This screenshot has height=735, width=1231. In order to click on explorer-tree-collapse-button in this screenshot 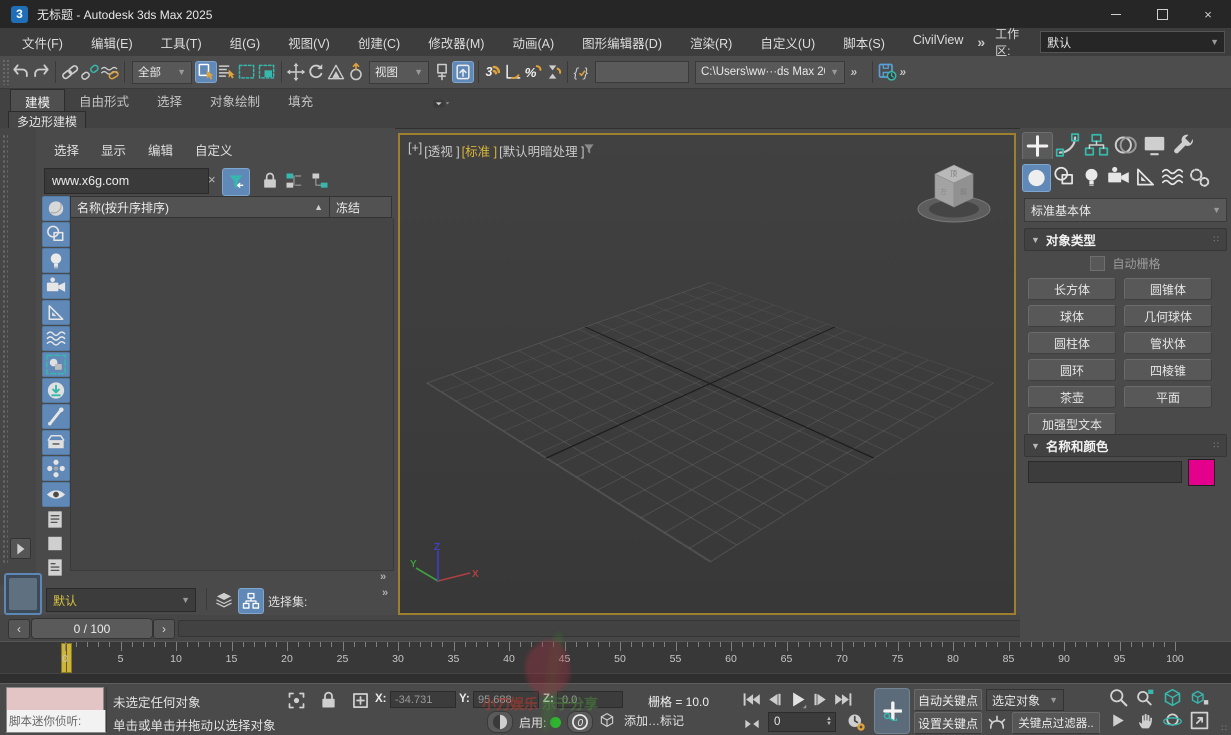, I will do `click(320, 181)`.